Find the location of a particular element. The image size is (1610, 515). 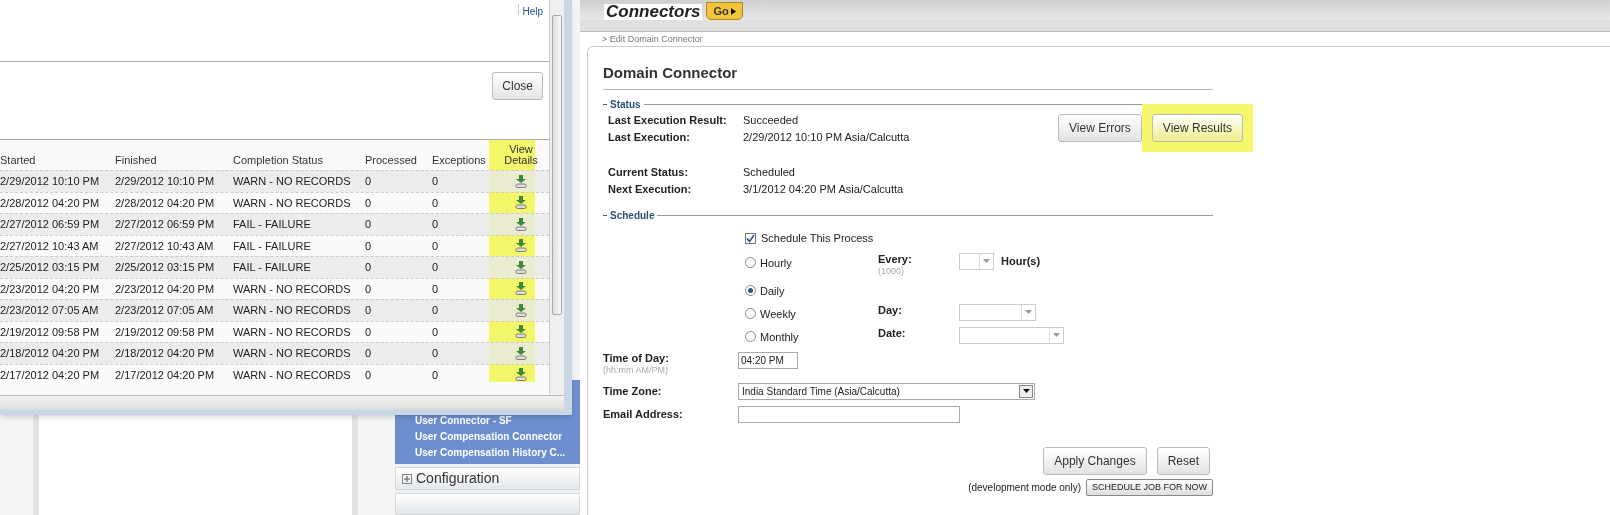

horizontal-scrollbar is located at coordinates (282, 402).